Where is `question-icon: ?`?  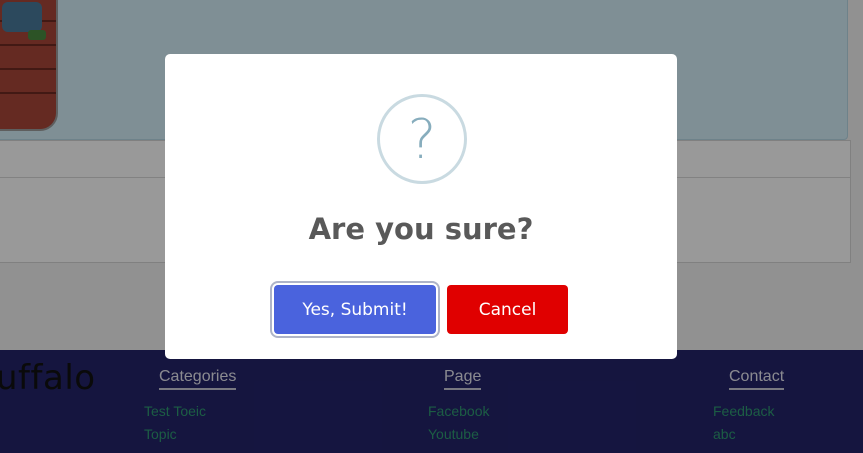
question-icon: ? is located at coordinates (422, 139).